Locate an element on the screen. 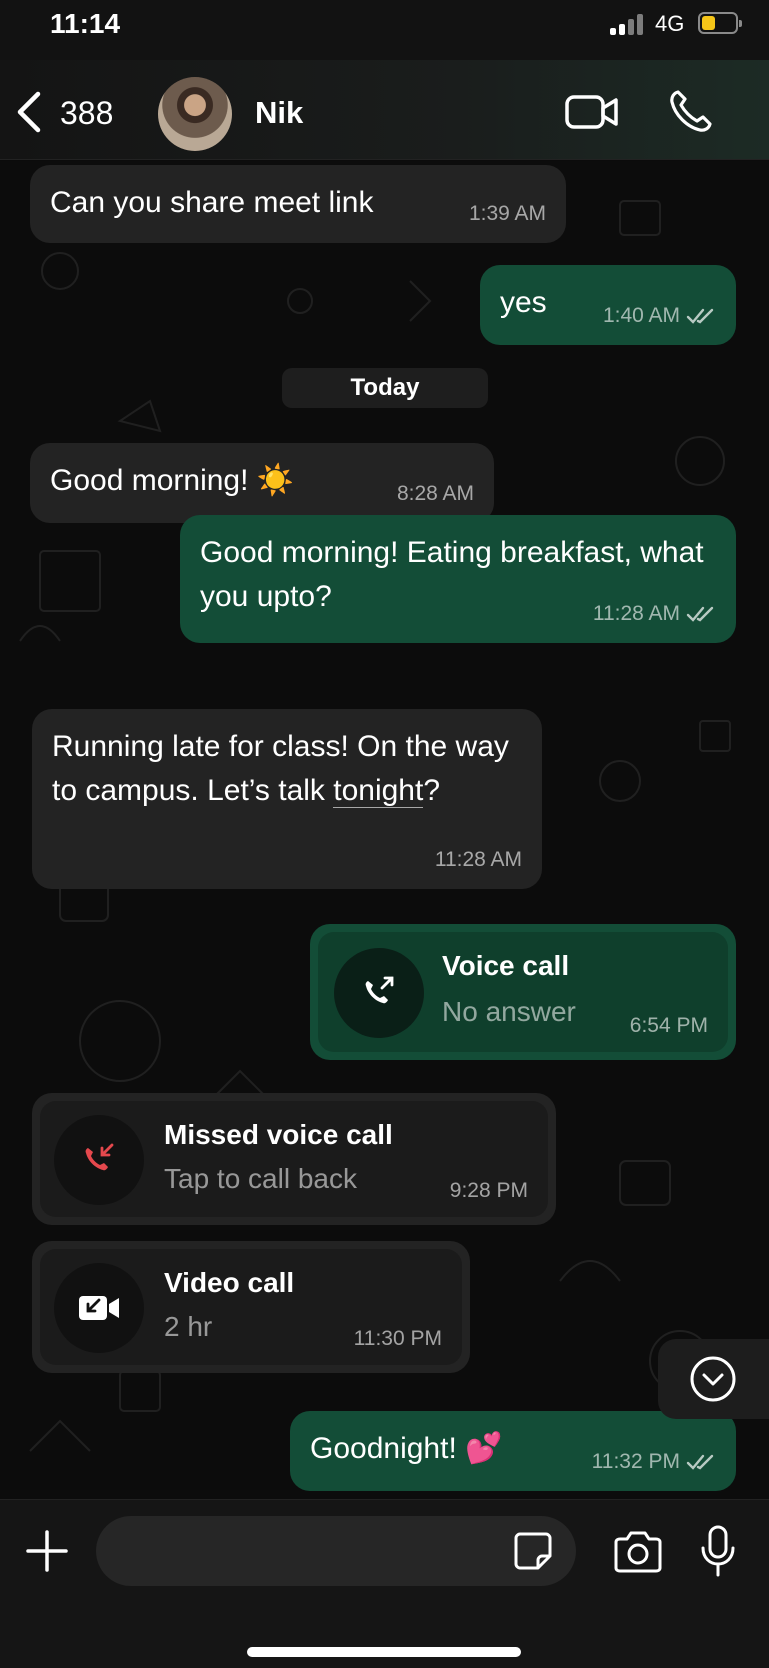 Image resolution: width=769 pixels, height=1668 pixels. message-bubble-incoming: Good morning! ☀️ 8:28 AM is located at coordinates (262, 483).